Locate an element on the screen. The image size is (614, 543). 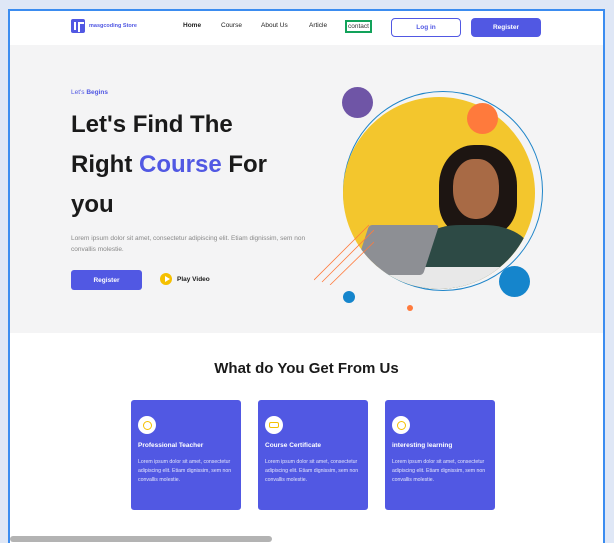
hero-headline: Let's Find The Right Course For you is located at coordinates (196, 165).